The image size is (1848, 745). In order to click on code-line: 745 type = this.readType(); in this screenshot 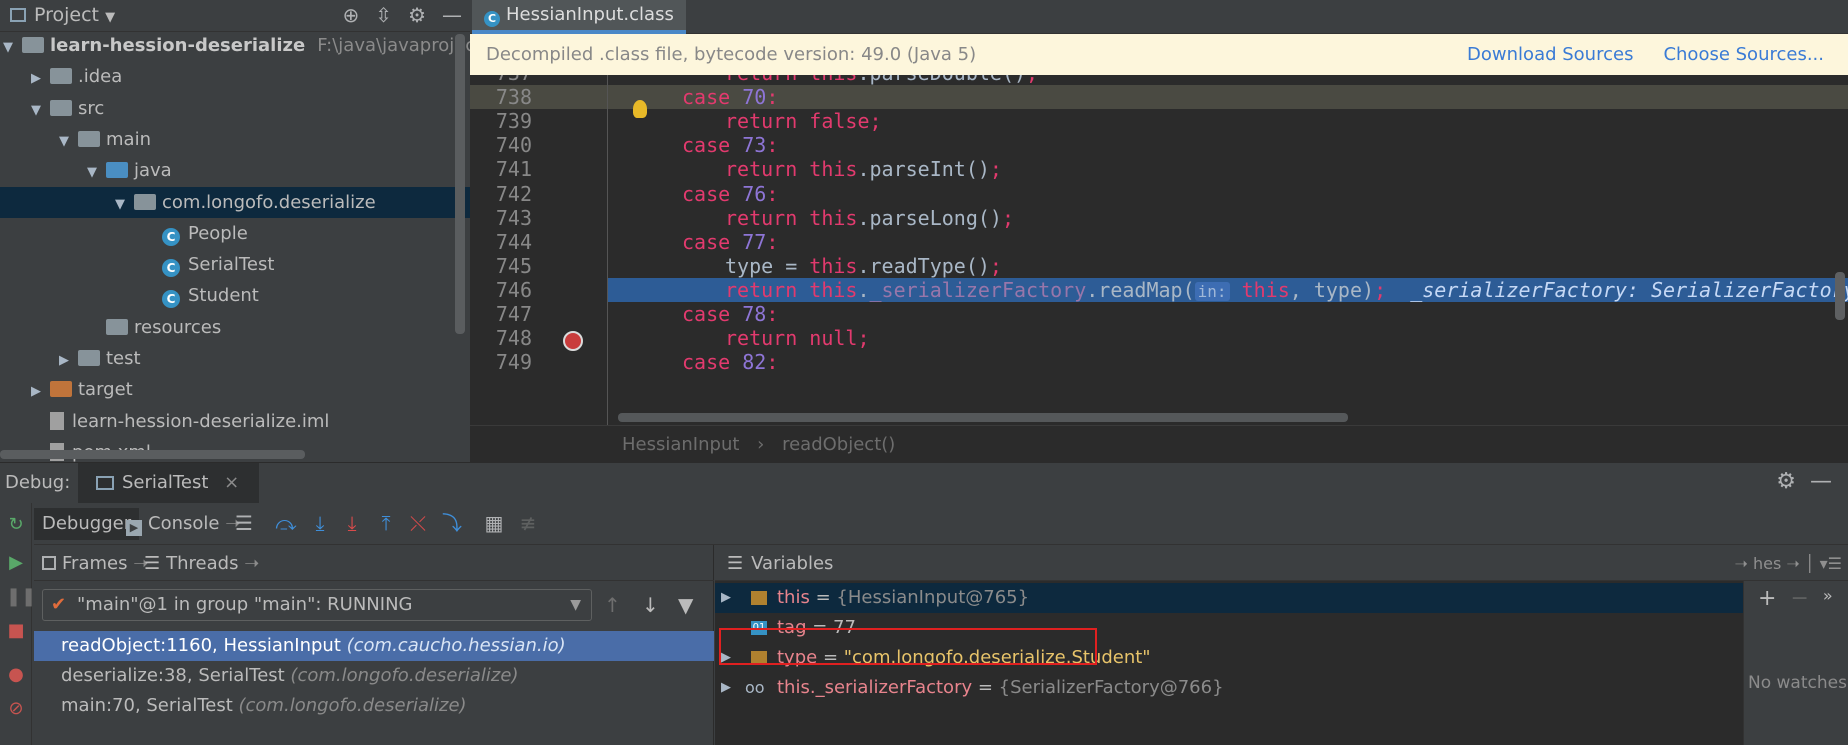, I will do `click(1159, 266)`.